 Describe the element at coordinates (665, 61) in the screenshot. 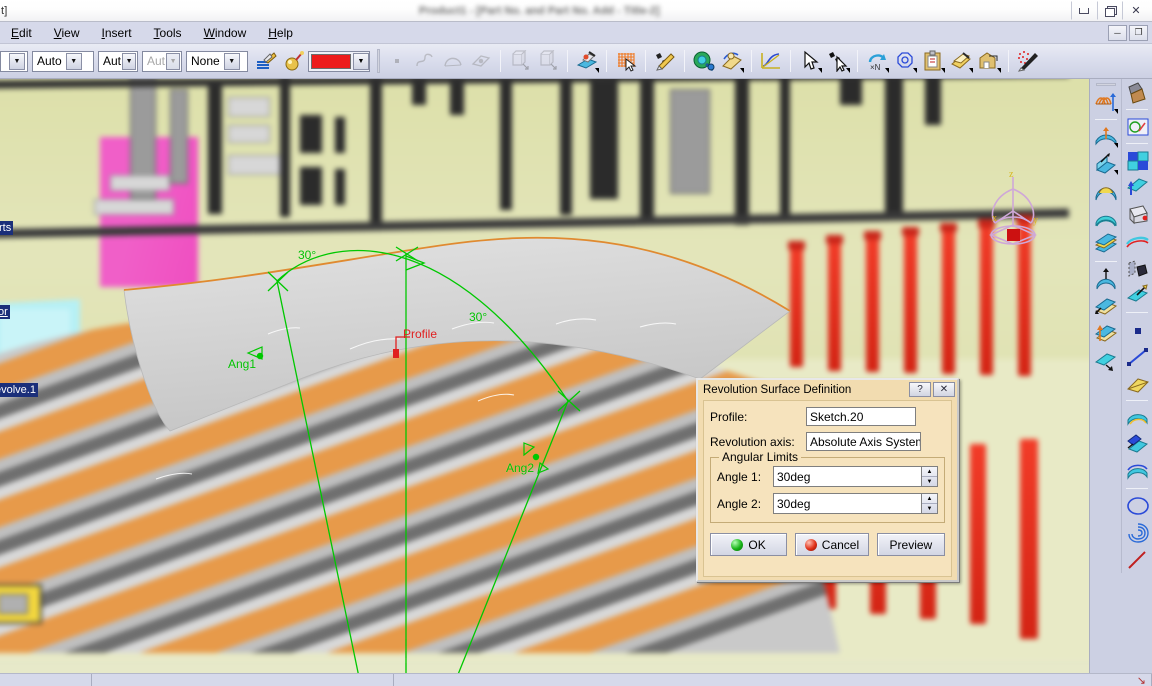

I see `update-icon` at that location.